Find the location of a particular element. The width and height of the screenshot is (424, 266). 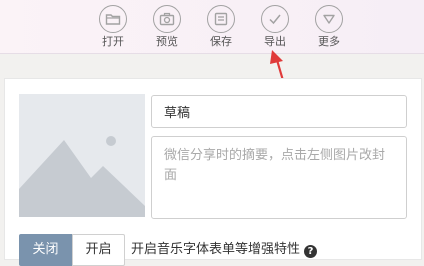

camera-icon is located at coordinates (167, 19).